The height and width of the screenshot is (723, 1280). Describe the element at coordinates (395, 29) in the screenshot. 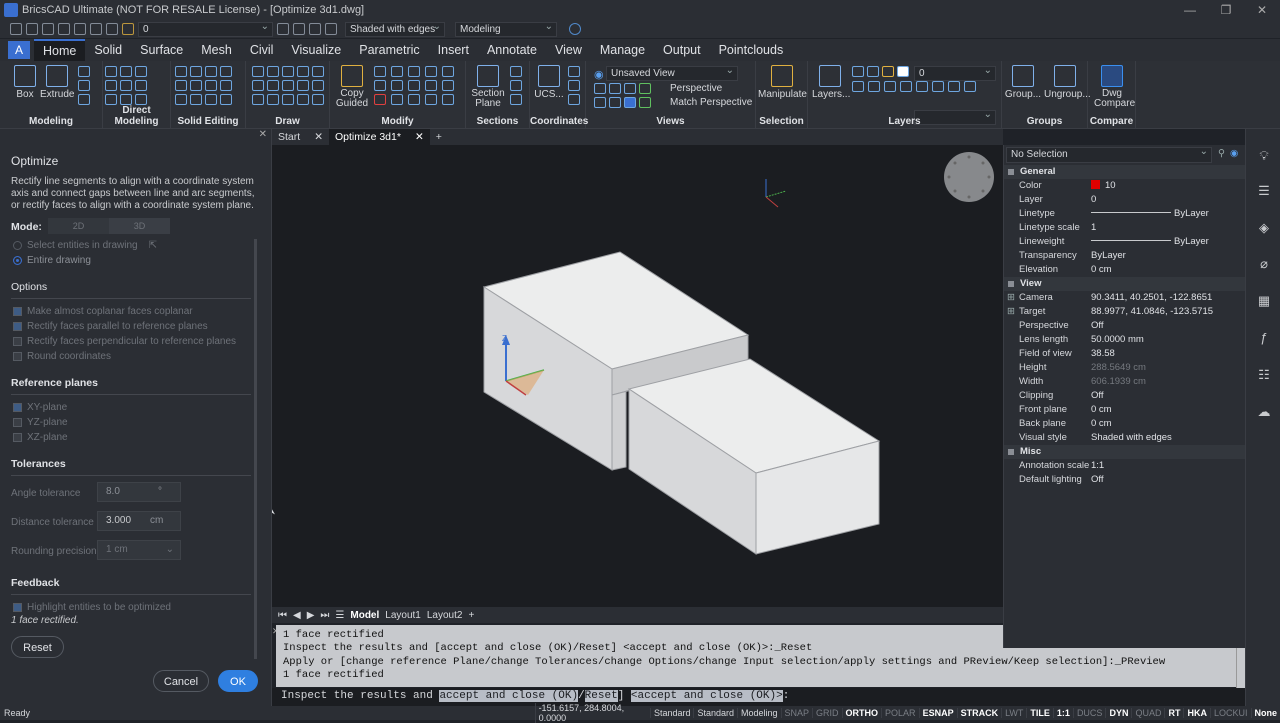

I see `visual-style-combo: Shaded with edges` at that location.